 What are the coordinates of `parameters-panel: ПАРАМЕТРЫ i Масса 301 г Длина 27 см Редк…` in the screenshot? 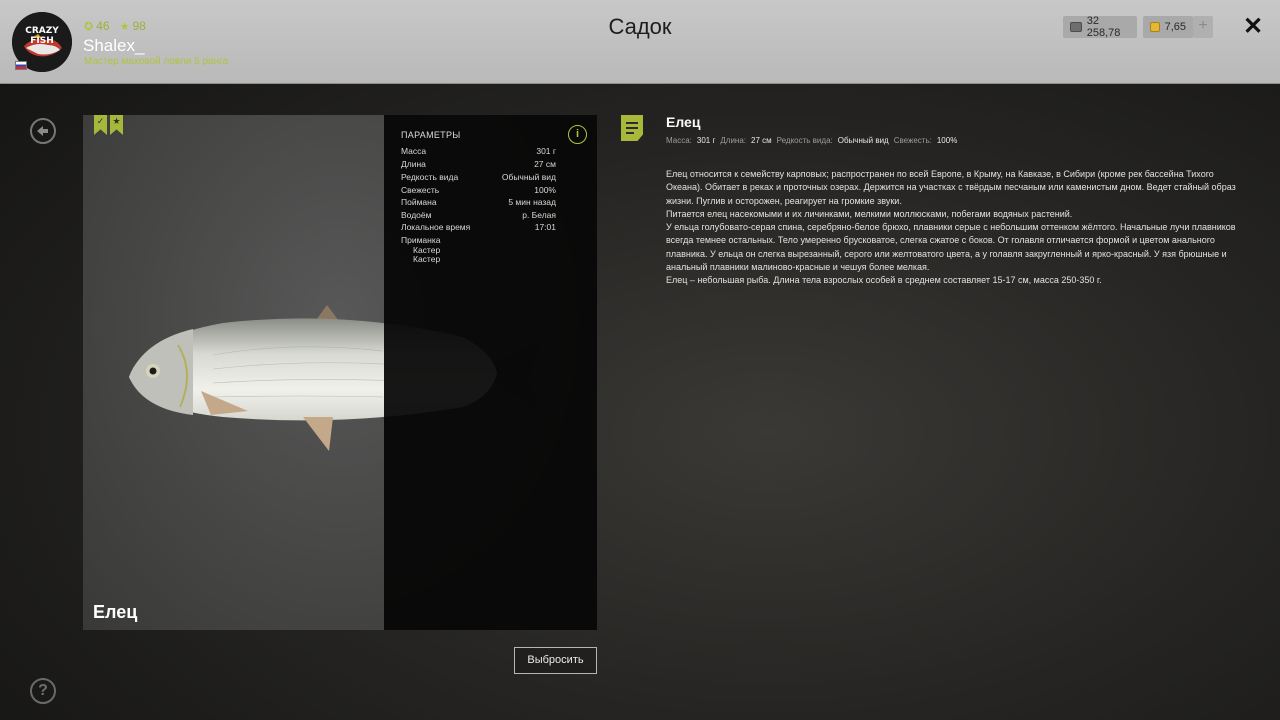 It's located at (490, 372).